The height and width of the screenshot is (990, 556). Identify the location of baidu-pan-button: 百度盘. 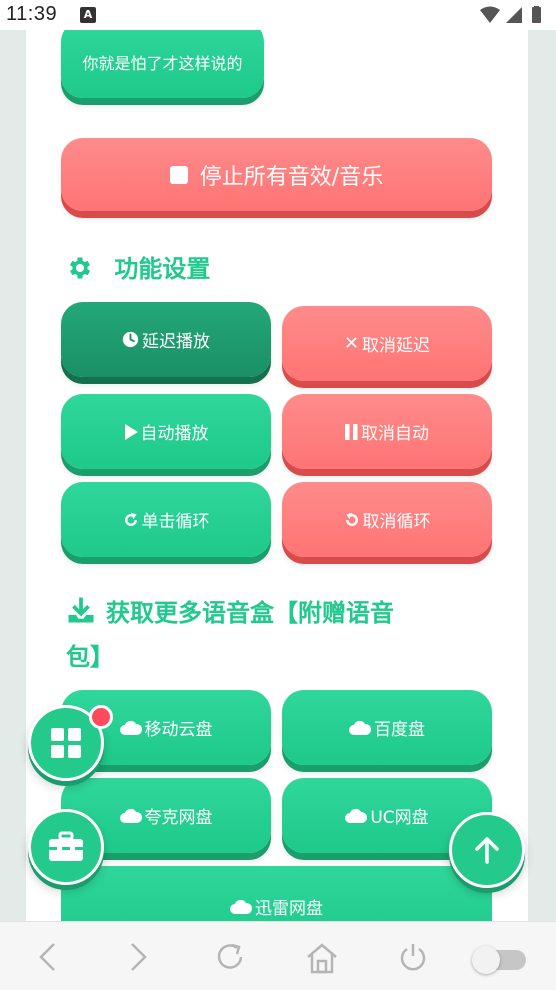
(387, 727).